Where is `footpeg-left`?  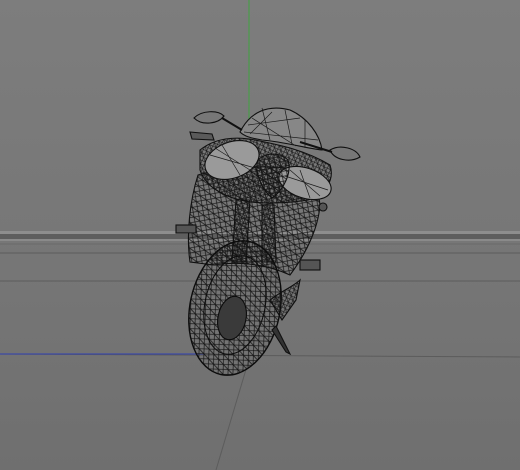 footpeg-left is located at coordinates (186, 229).